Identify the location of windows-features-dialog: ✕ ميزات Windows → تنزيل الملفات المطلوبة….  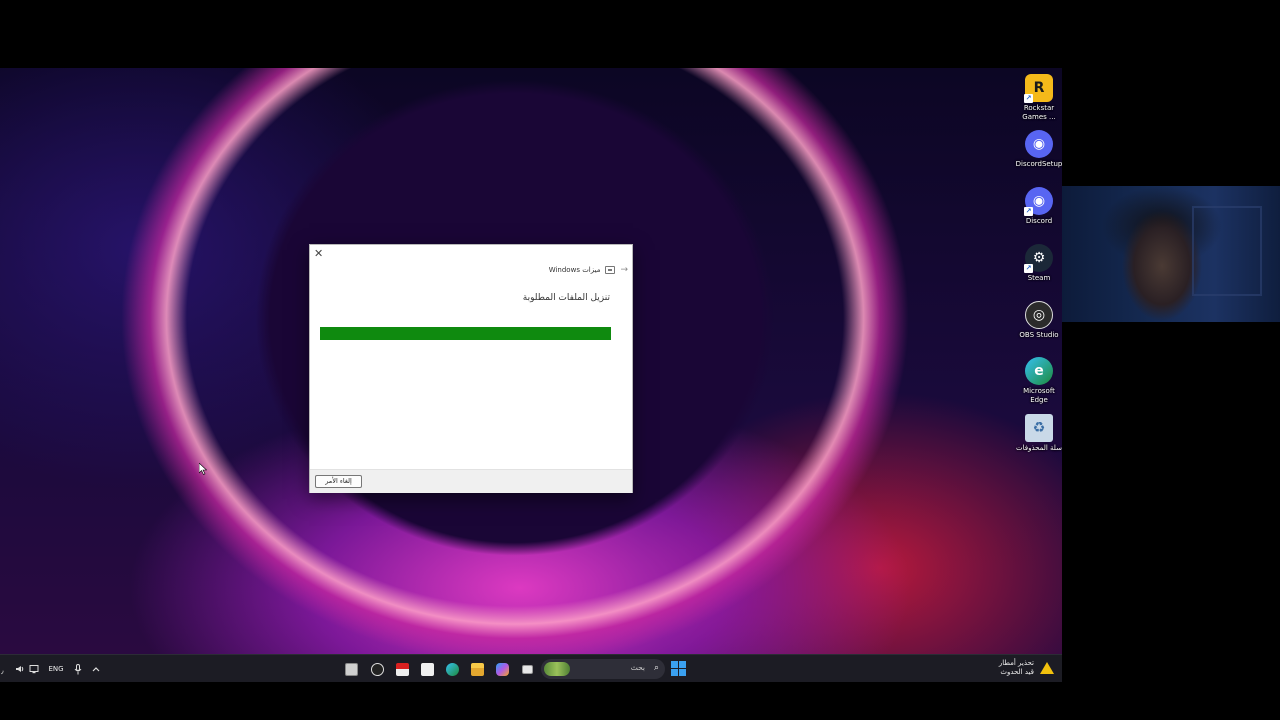
(471, 368).